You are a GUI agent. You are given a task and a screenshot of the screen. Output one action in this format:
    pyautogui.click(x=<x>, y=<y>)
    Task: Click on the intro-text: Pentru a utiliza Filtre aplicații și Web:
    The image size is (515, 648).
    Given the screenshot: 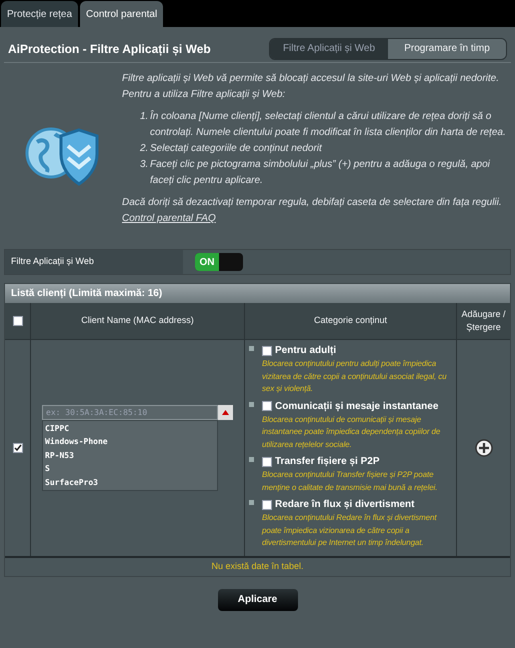 What is the action you would take?
    pyautogui.click(x=204, y=95)
    